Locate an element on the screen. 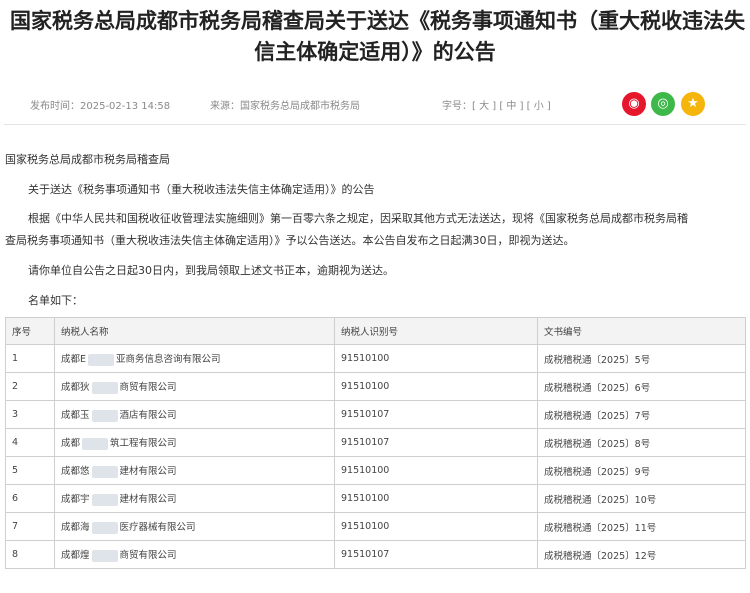  row-no: 8 is located at coordinates (30, 554).